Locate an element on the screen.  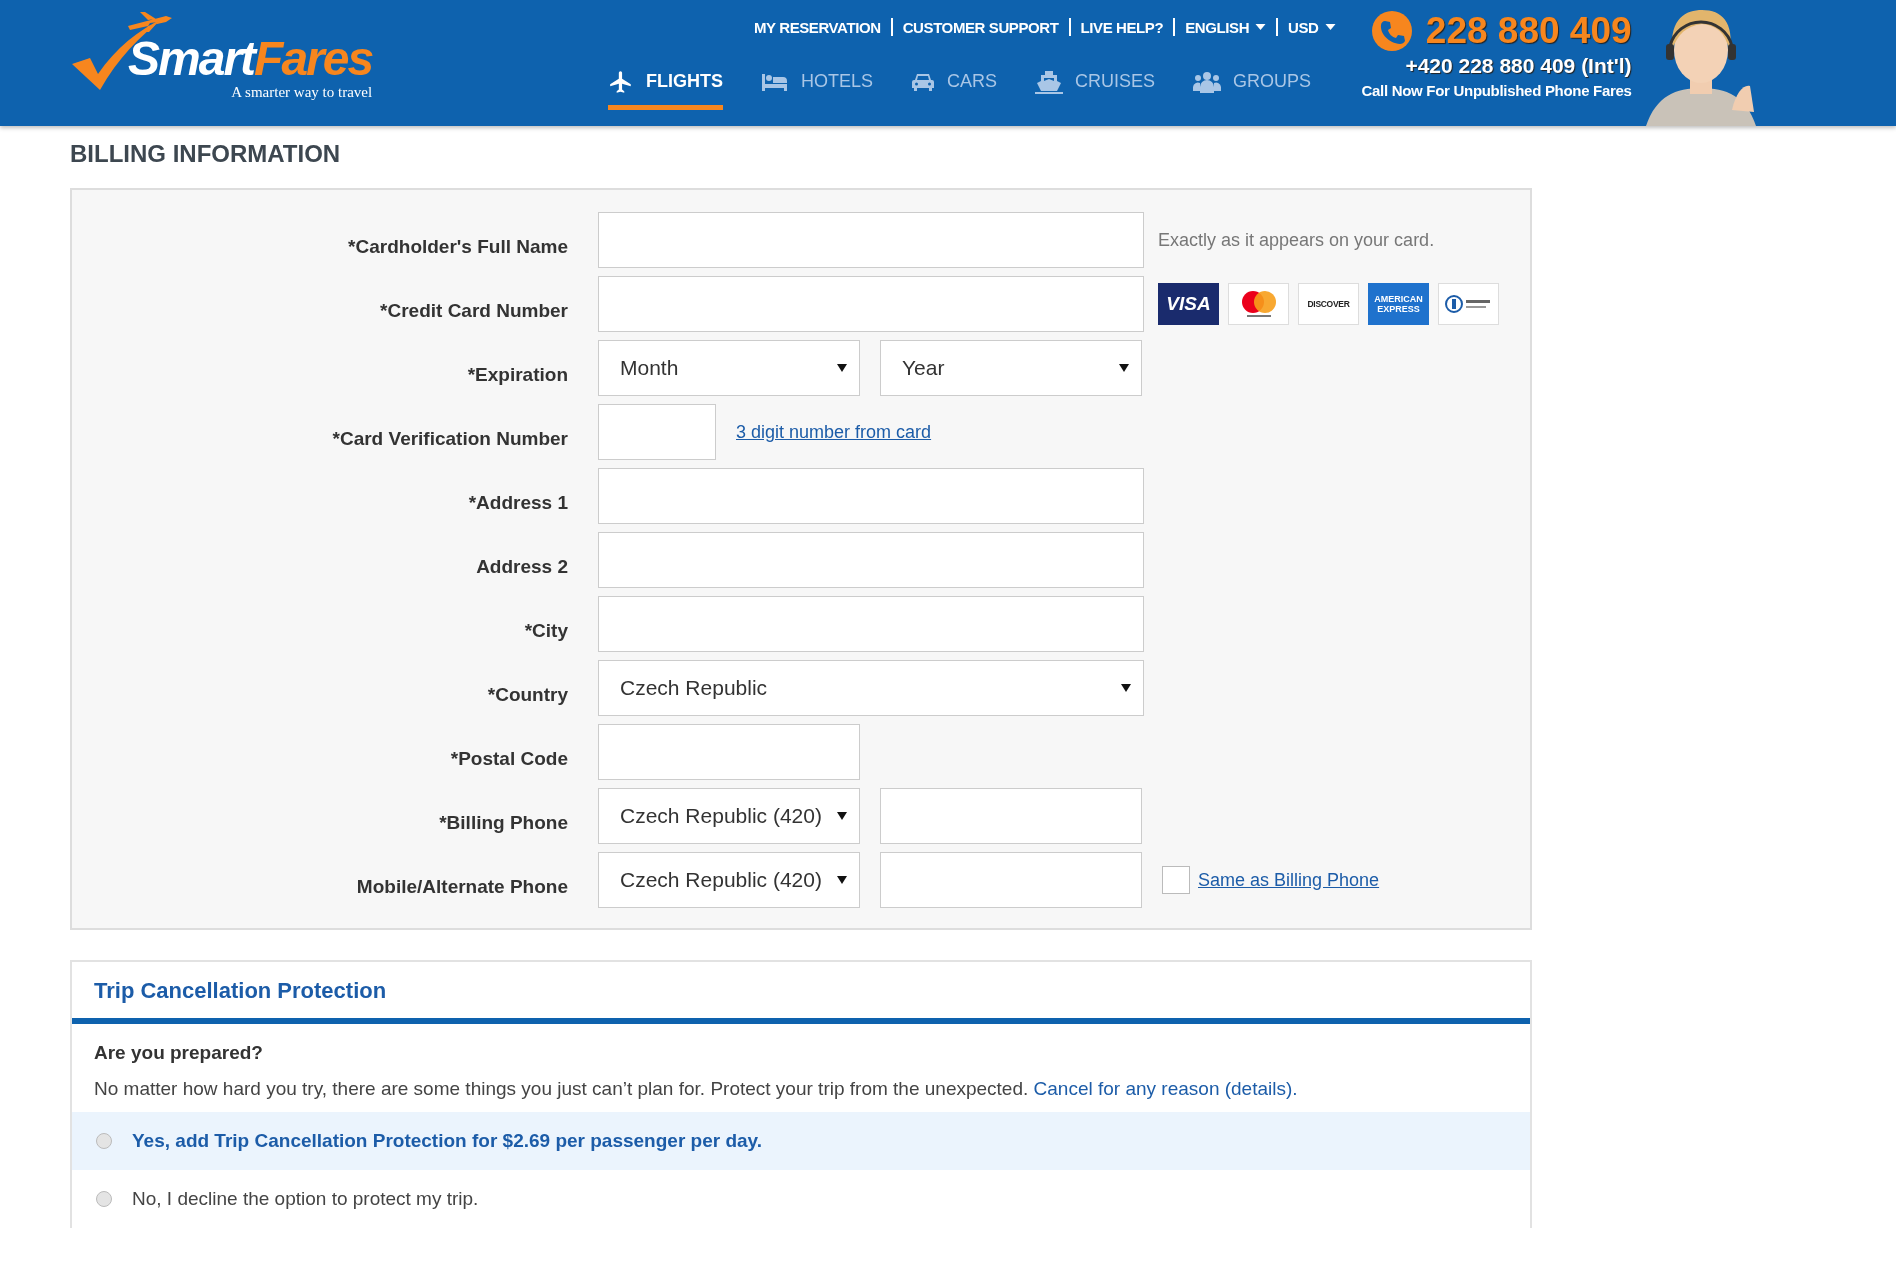
field-label: *Card Verification Number is located at coordinates (450, 438).